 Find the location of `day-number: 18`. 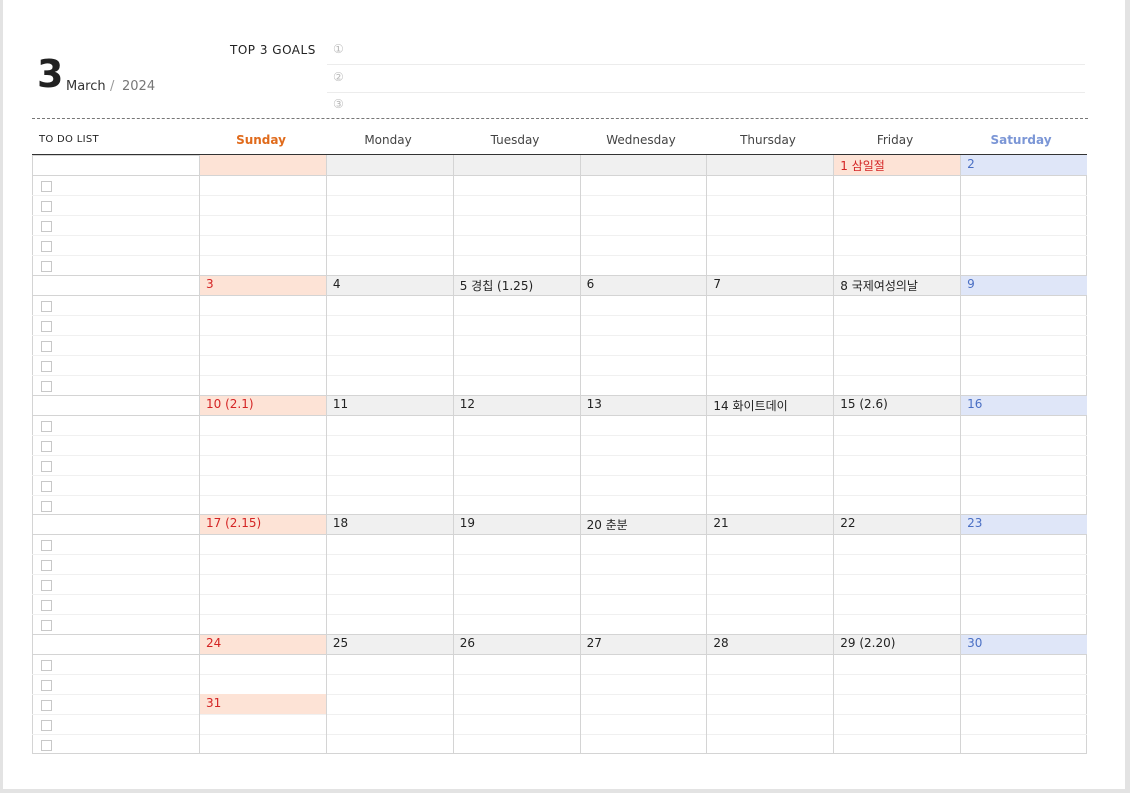

day-number: 18 is located at coordinates (340, 523).